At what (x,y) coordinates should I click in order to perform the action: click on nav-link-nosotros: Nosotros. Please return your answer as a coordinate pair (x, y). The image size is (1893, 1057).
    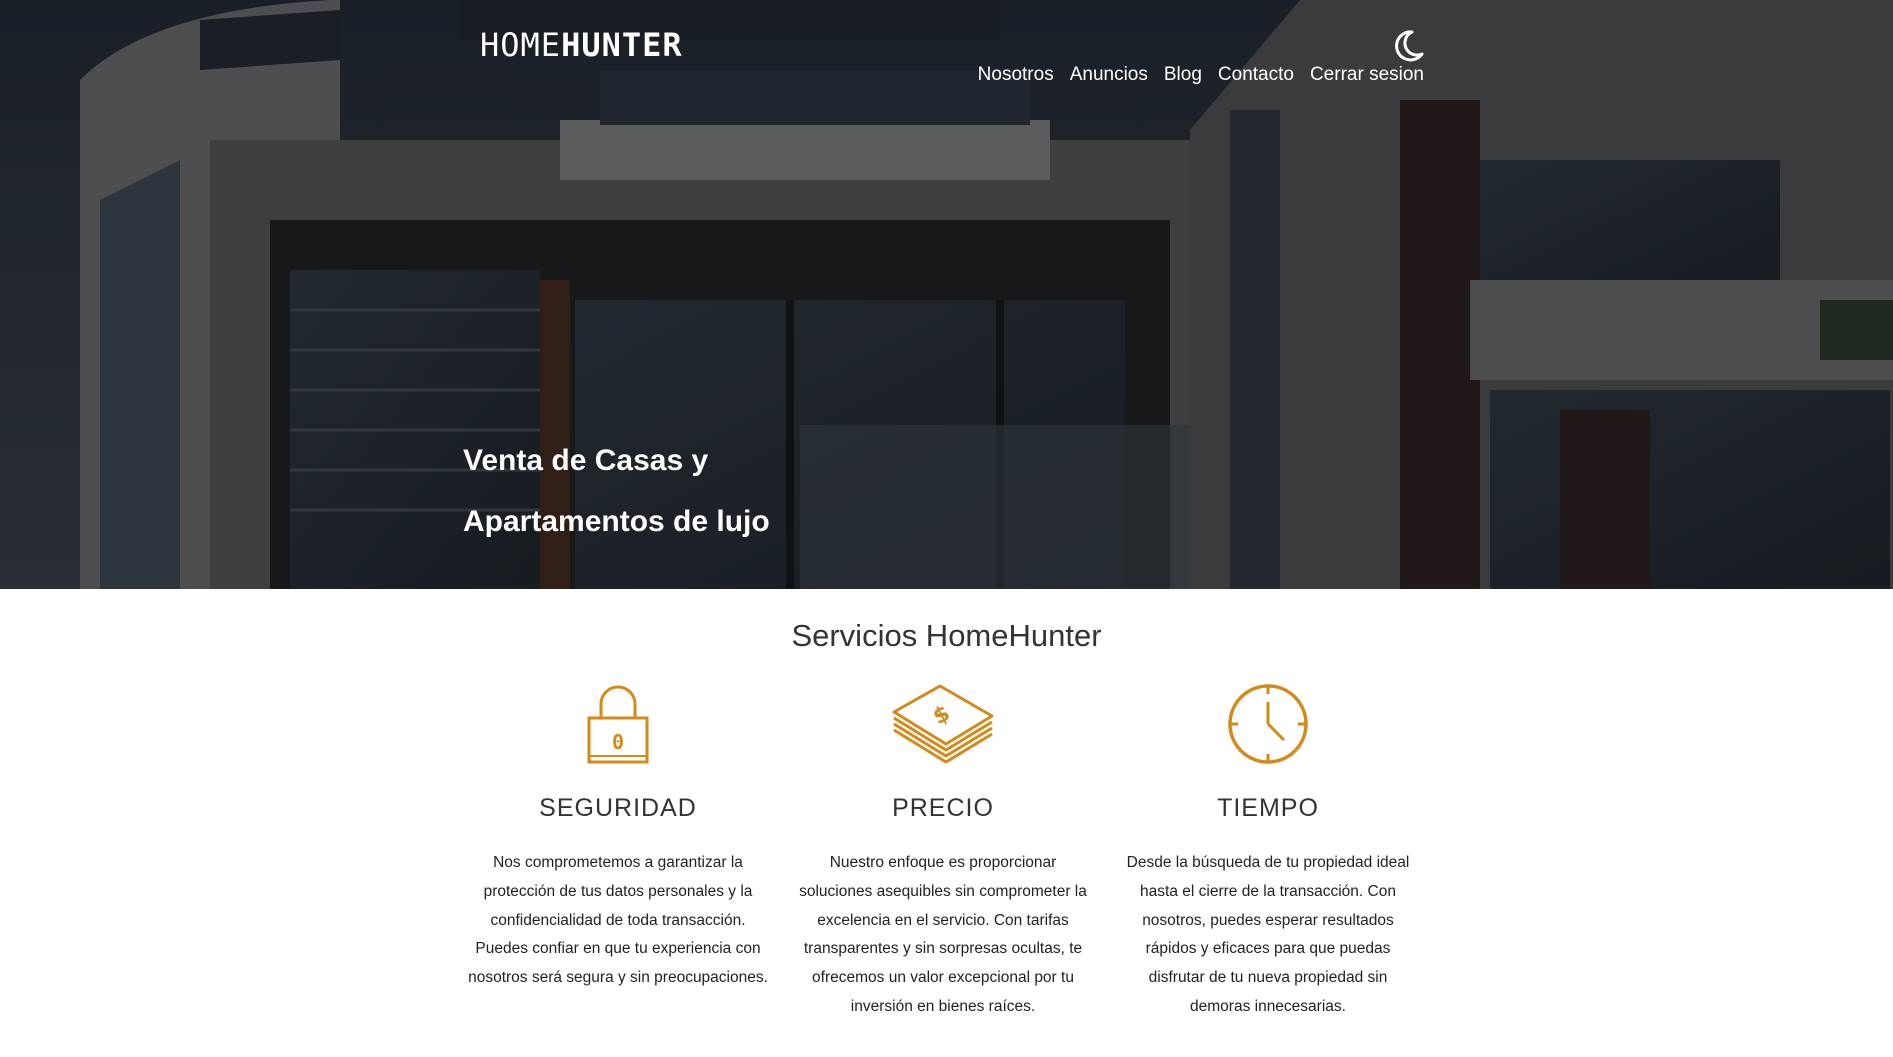
    Looking at the image, I should click on (1016, 75).